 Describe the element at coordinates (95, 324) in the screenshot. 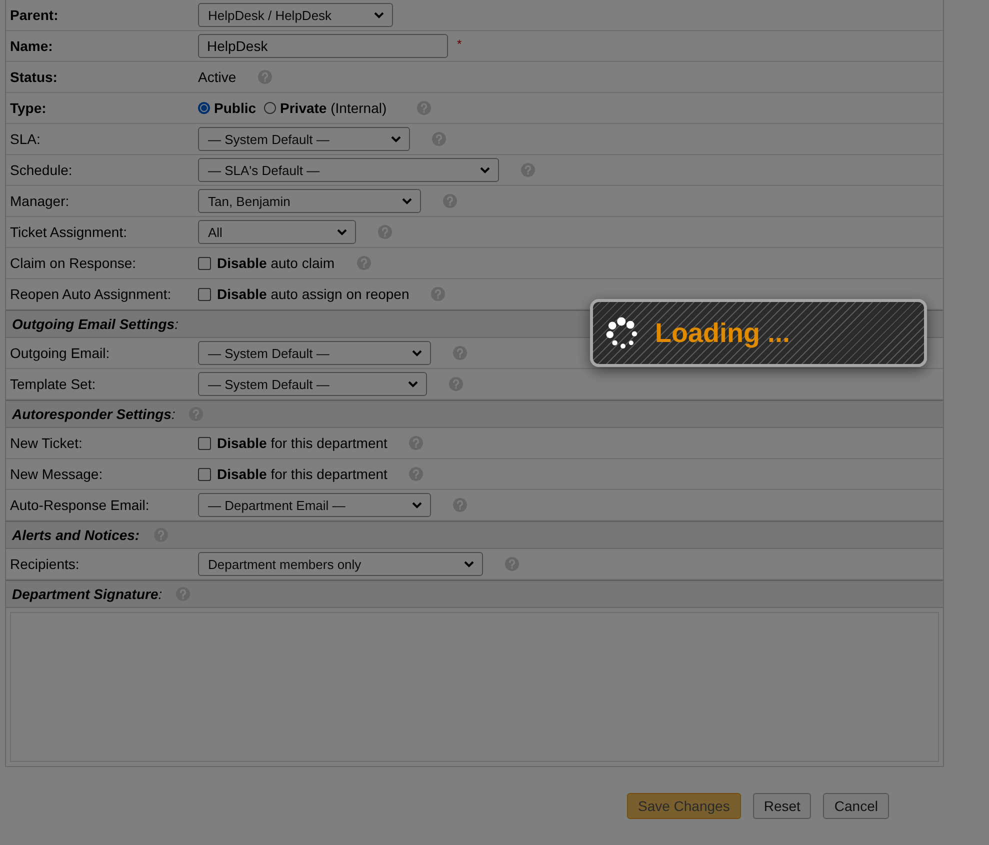

I see `section-title: Outgoing Email Settings:` at that location.